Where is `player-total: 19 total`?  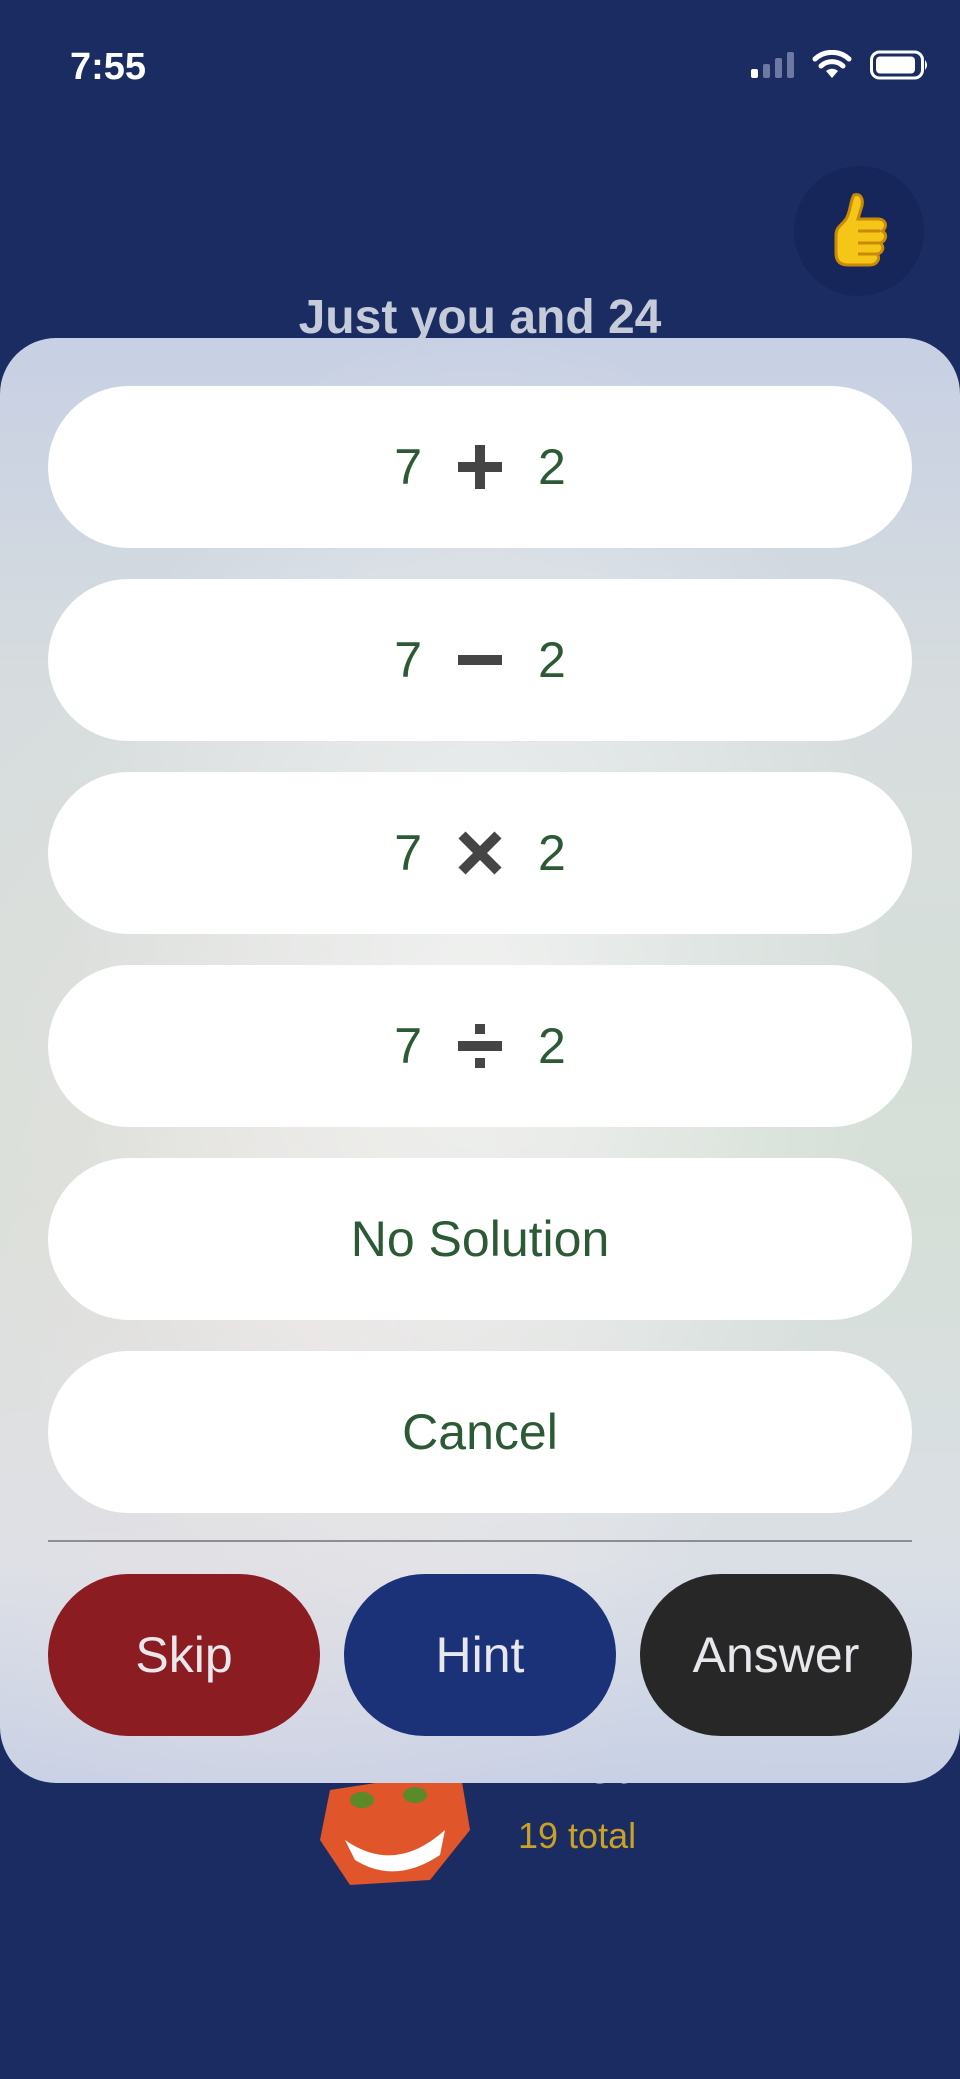
player-total: 19 total is located at coordinates (577, 1835).